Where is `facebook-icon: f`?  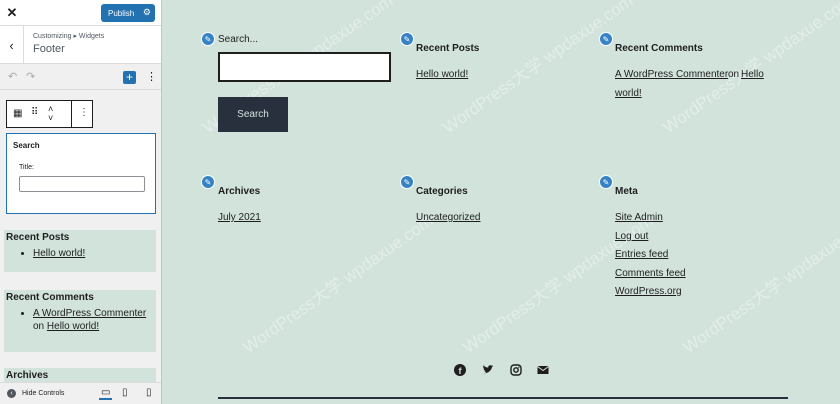 facebook-icon: f is located at coordinates (460, 371).